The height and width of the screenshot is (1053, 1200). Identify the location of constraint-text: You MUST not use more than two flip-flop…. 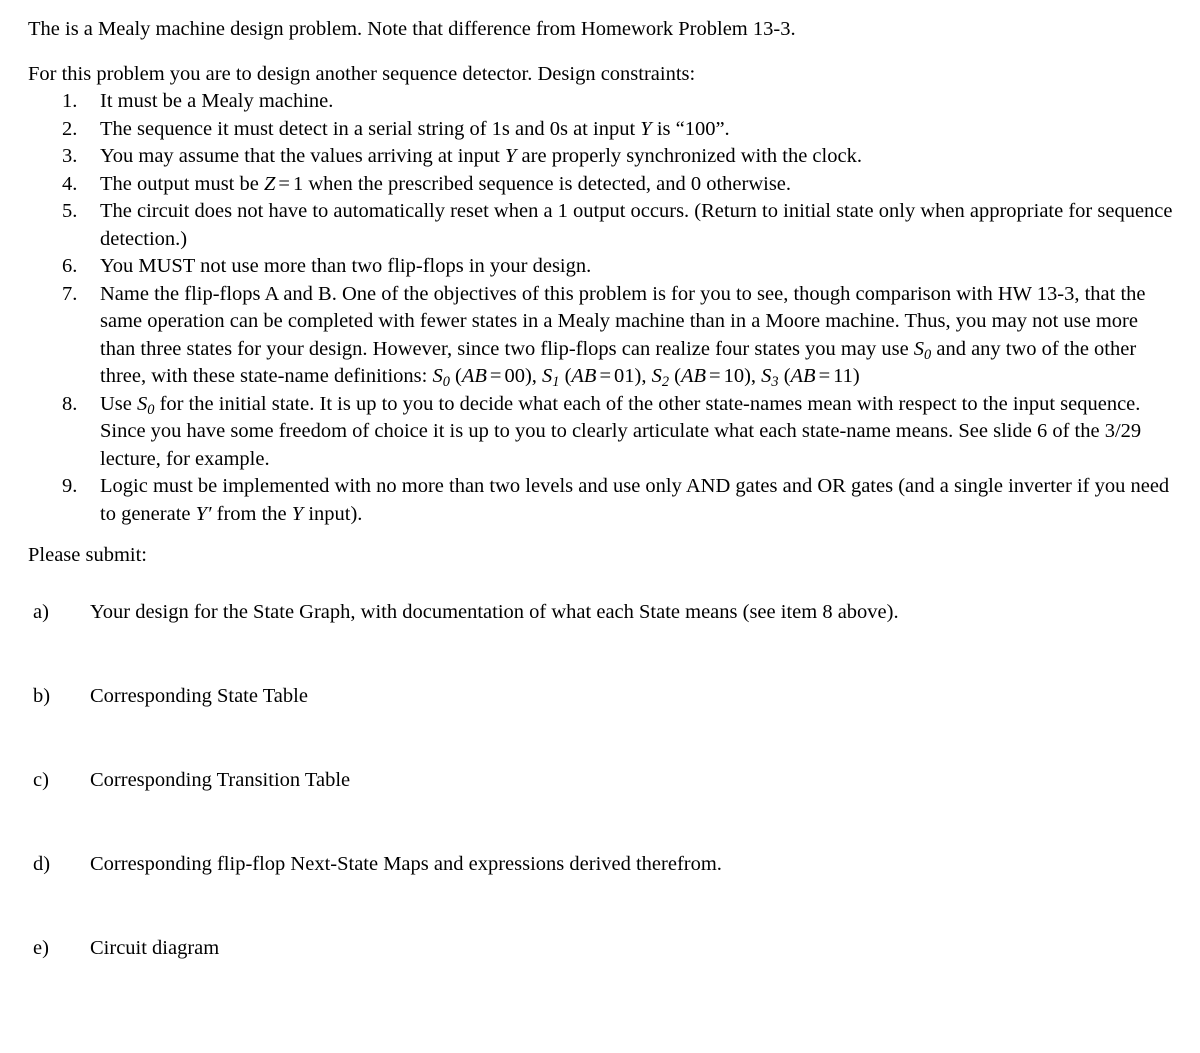
(346, 266).